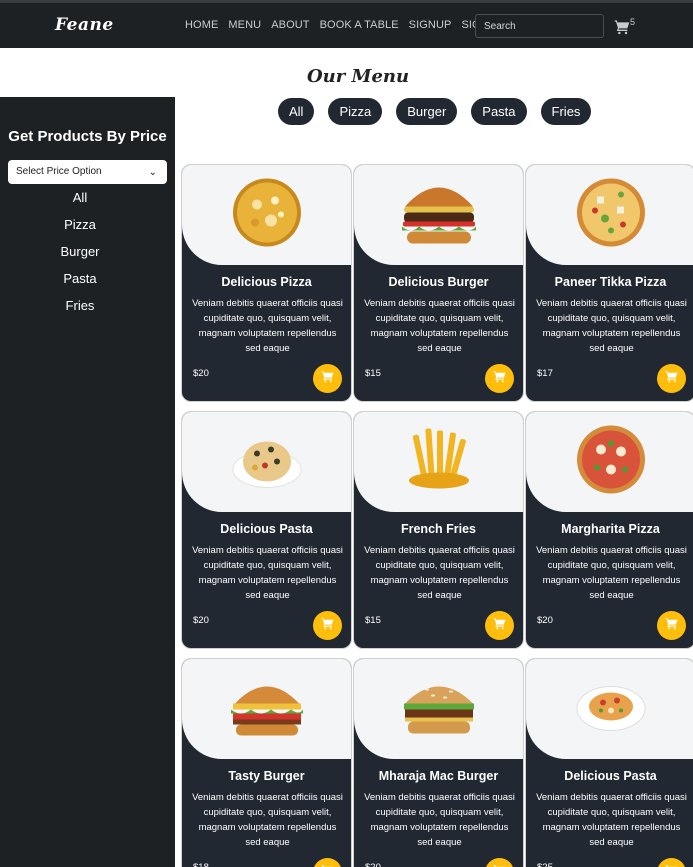 This screenshot has width=693, height=867. Describe the element at coordinates (201, 25) in the screenshot. I see `nav-home: HOME` at that location.